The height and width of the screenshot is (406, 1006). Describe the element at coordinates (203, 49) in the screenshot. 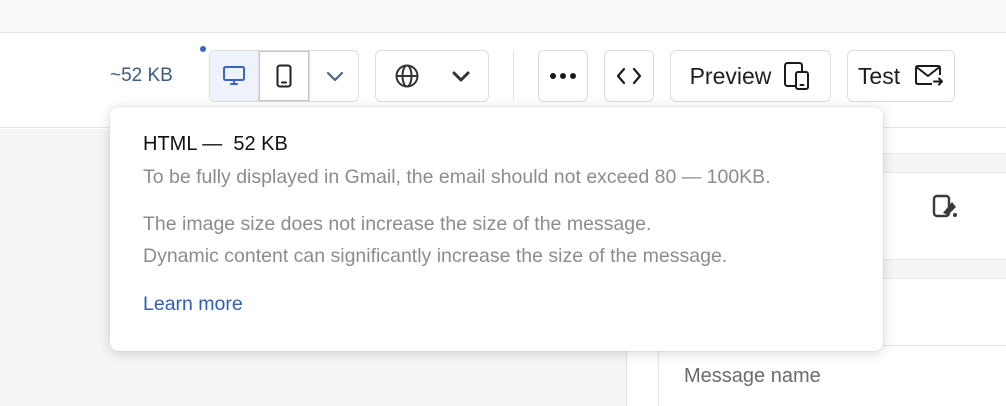

I see `indicator-dot` at that location.